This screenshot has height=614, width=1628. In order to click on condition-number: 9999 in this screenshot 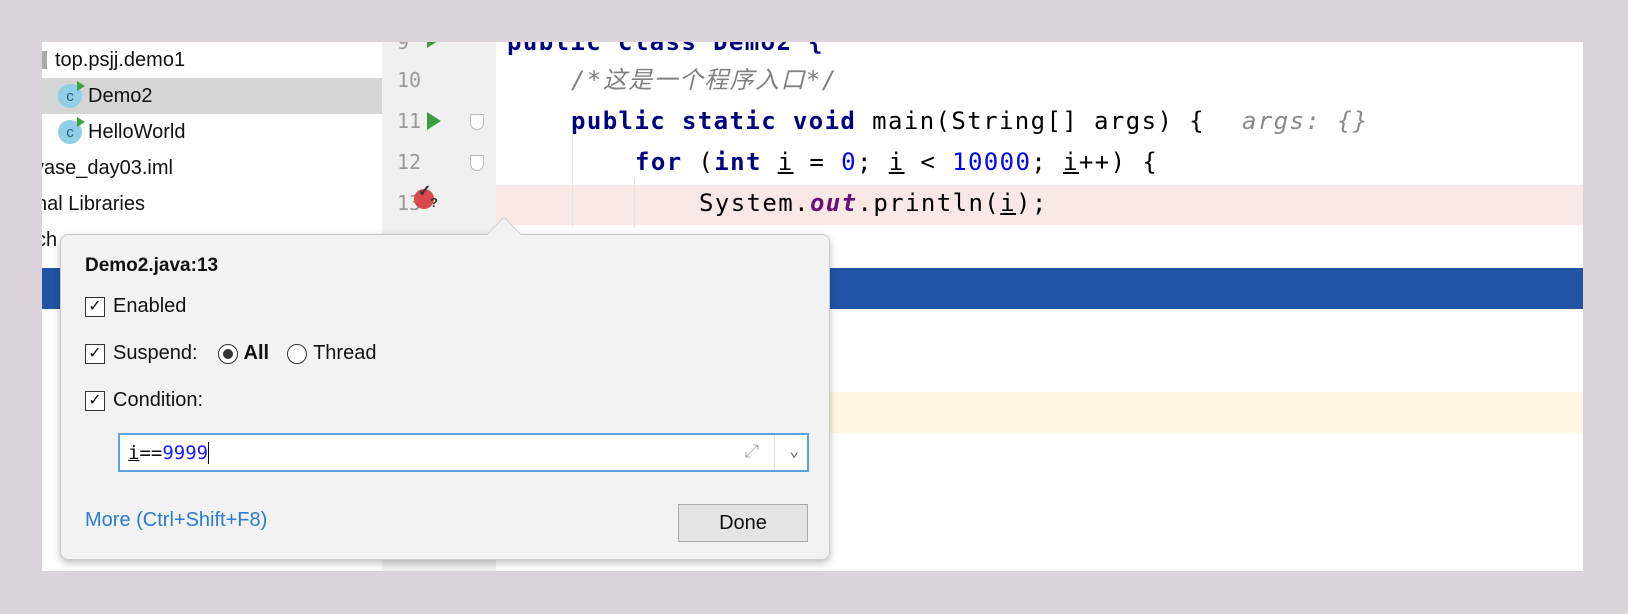, I will do `click(185, 452)`.